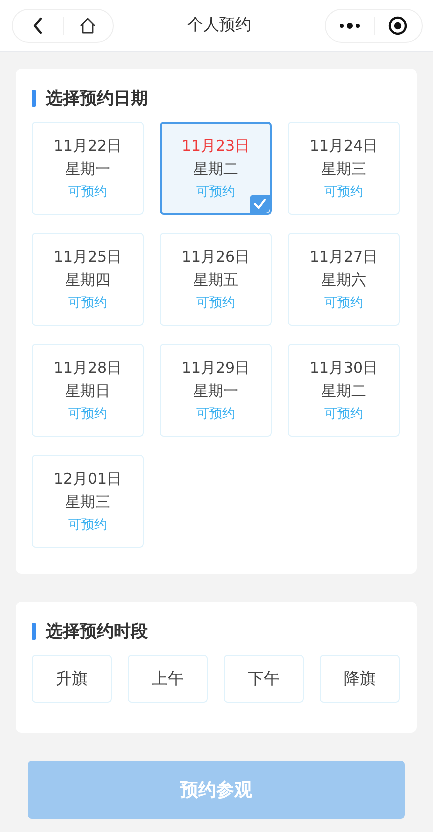  I want to click on date-option: 11月23日 星期二 可预约, so click(216, 168).